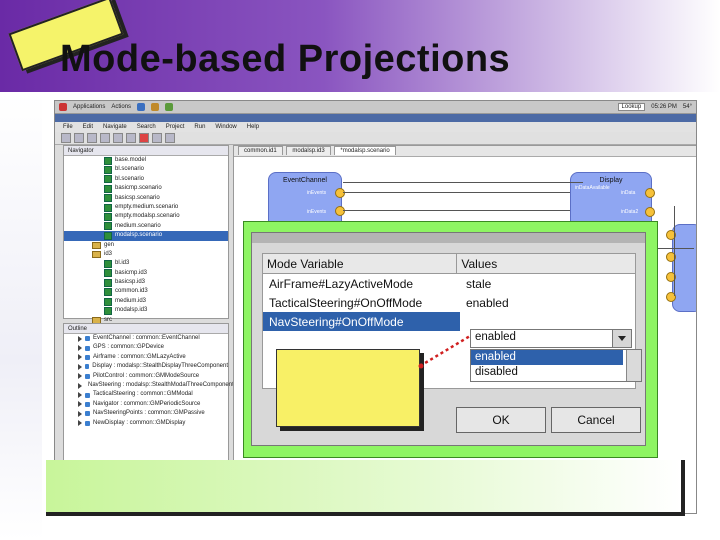 This screenshot has width=720, height=540. Describe the element at coordinates (253, 127) in the screenshot. I see `menu-help: Help` at that location.